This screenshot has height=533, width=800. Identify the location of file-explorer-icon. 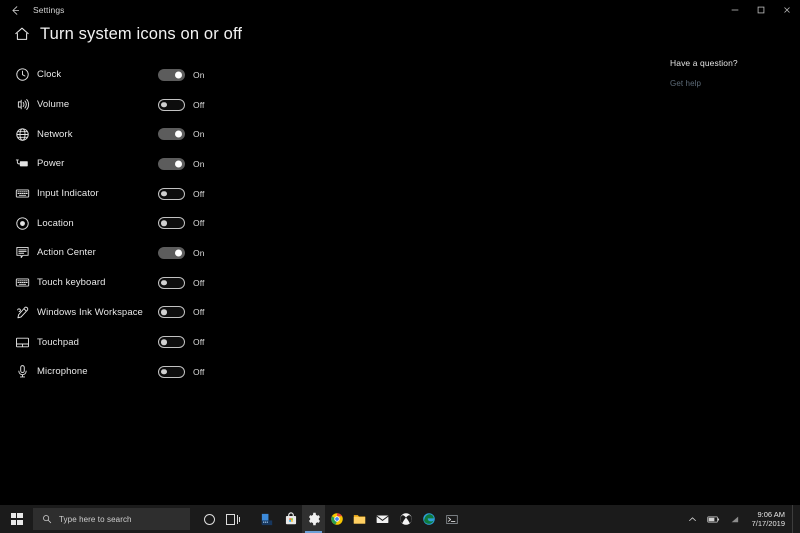
(359, 519).